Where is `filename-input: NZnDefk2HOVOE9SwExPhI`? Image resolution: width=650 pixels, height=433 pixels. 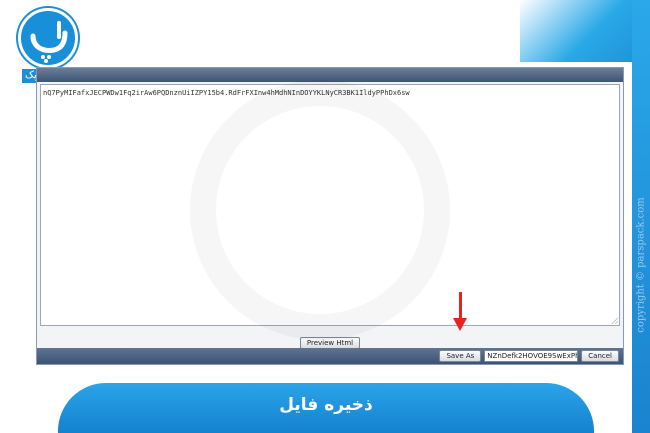
filename-input: NZnDefk2HOVOE9SwExPhI is located at coordinates (531, 356).